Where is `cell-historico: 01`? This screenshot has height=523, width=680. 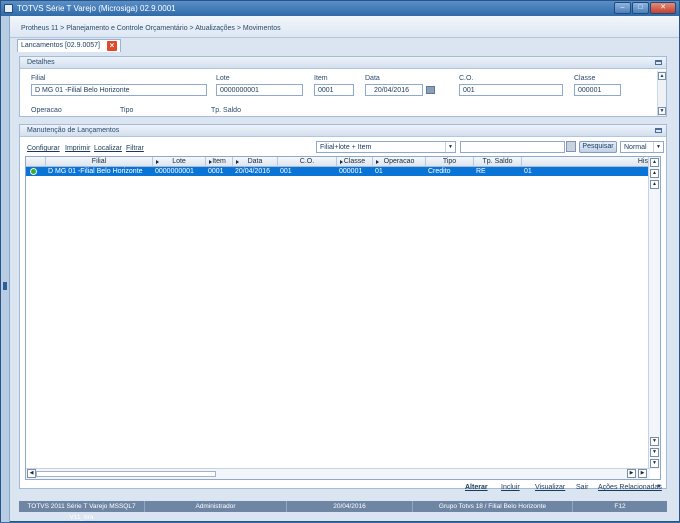 cell-historico: 01 is located at coordinates (528, 171).